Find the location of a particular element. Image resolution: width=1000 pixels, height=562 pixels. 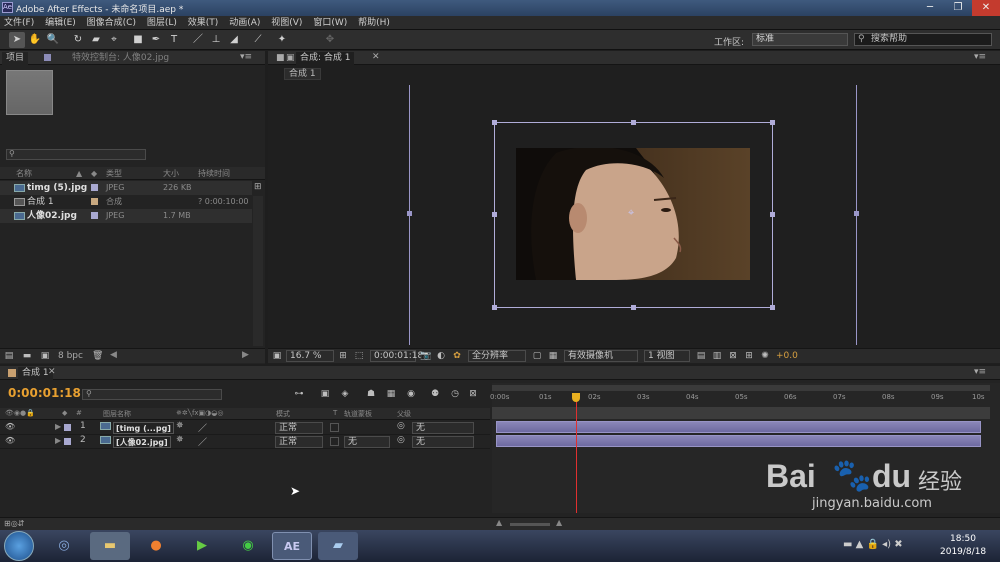

zoom-in-icon: ▲ is located at coordinates (559, 522).